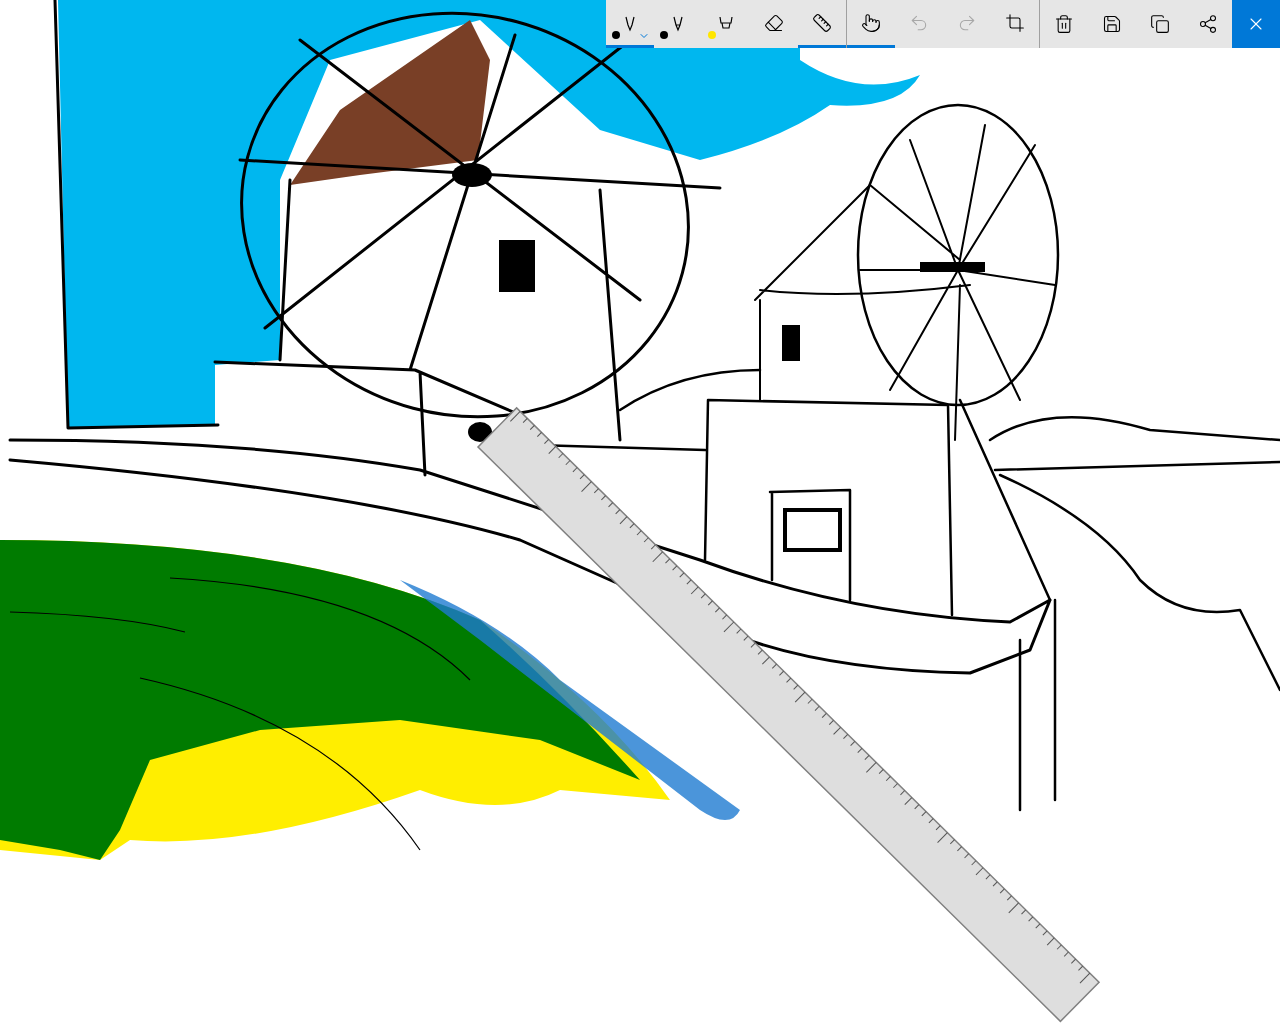  What do you see at coordinates (1015, 22) in the screenshot?
I see `crop-icon` at bounding box center [1015, 22].